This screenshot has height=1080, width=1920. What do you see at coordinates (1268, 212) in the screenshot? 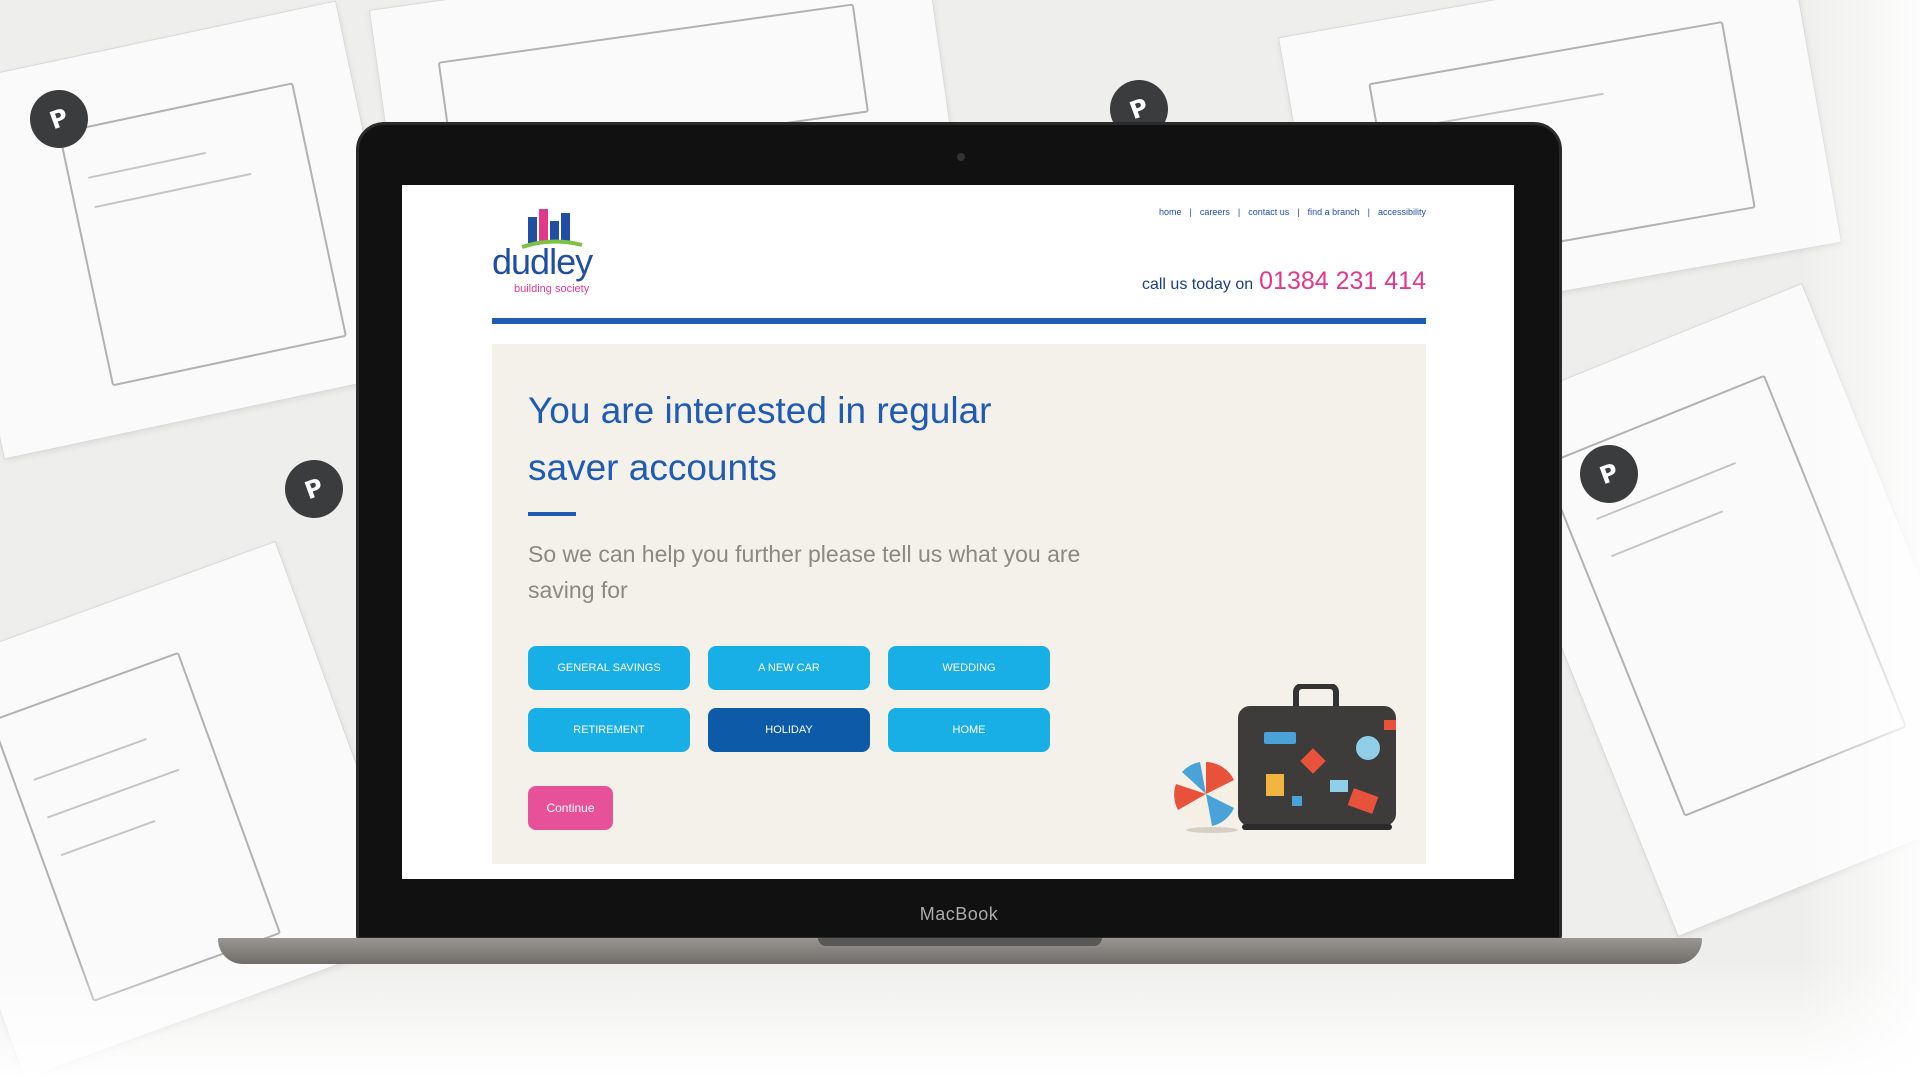
I see `nav-contact-us: contact us` at bounding box center [1268, 212].